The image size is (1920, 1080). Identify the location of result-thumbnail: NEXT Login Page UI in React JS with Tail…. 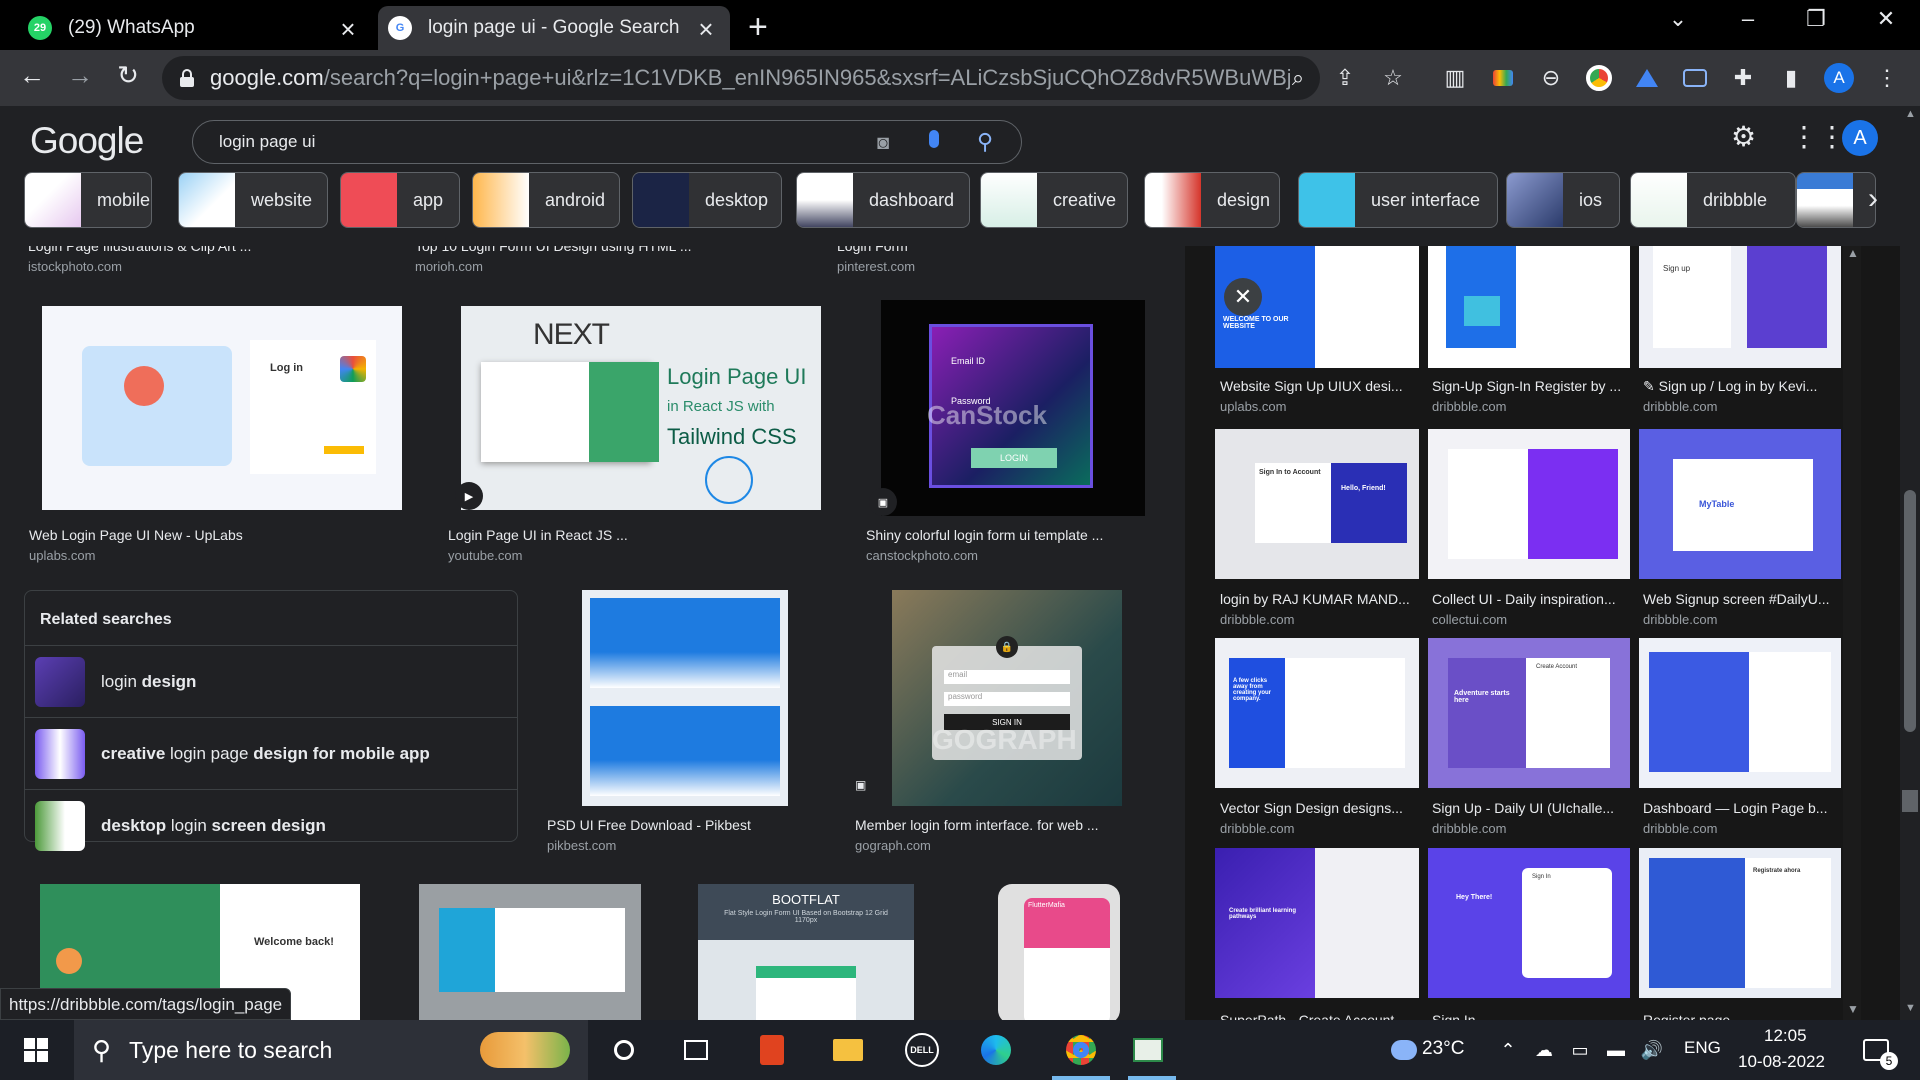
(638, 408).